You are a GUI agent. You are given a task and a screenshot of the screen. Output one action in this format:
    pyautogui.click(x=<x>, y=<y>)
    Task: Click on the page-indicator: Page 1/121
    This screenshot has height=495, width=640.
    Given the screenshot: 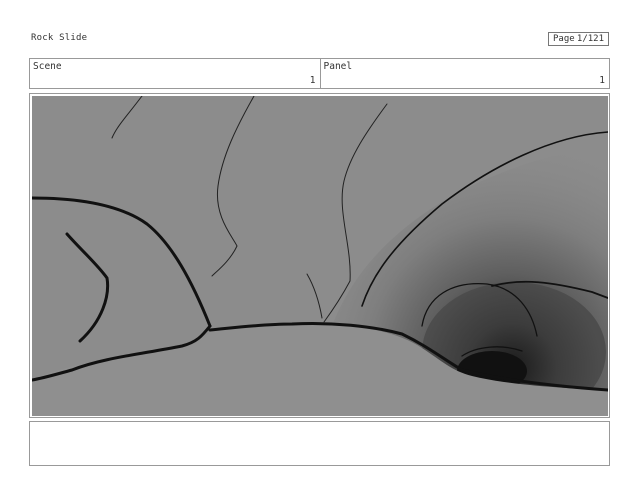 What is the action you would take?
    pyautogui.click(x=578, y=39)
    